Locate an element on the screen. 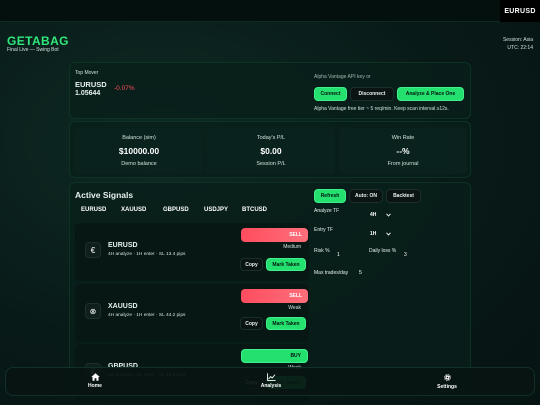  signal-meta: 4H analyze · 1H enter · SL 13.4 pips is located at coordinates (147, 254).